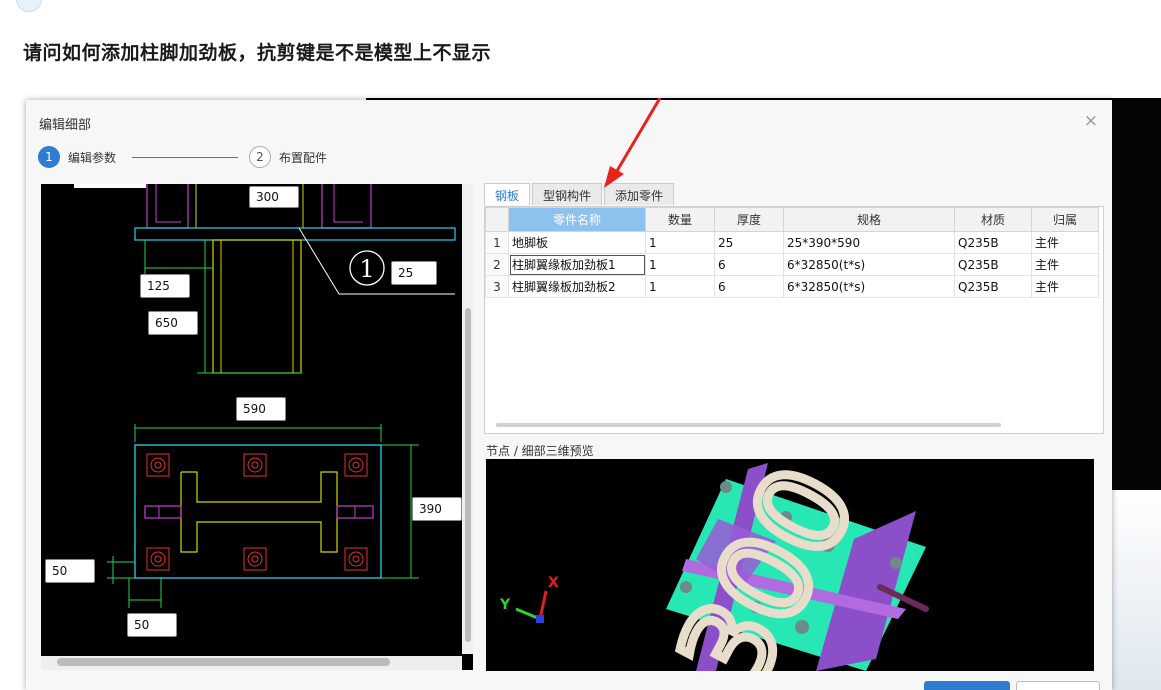 This screenshot has height=690, width=1161. What do you see at coordinates (1091, 121) in the screenshot?
I see `close-icon: ×` at bounding box center [1091, 121].